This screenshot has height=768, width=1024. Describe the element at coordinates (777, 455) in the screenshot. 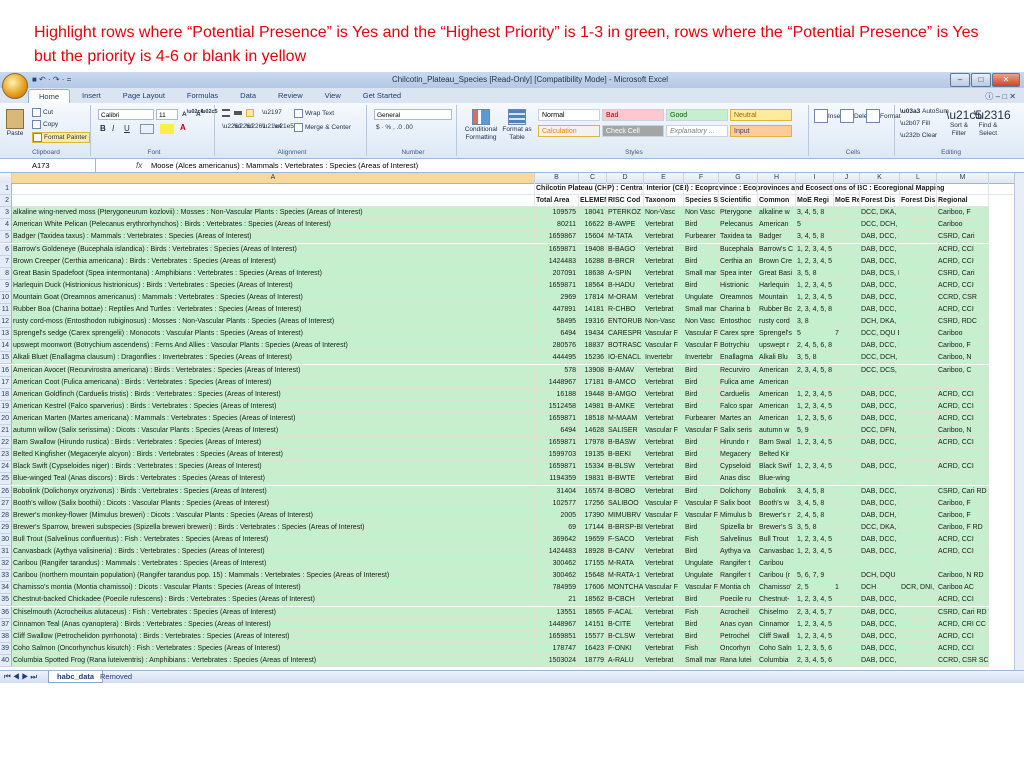

I see `table-cell: Belted Kir` at that location.